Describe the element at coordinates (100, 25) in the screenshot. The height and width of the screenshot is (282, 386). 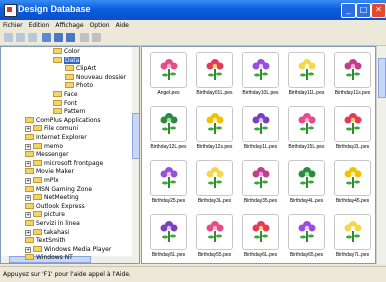
I see `menu-option: Option` at that location.